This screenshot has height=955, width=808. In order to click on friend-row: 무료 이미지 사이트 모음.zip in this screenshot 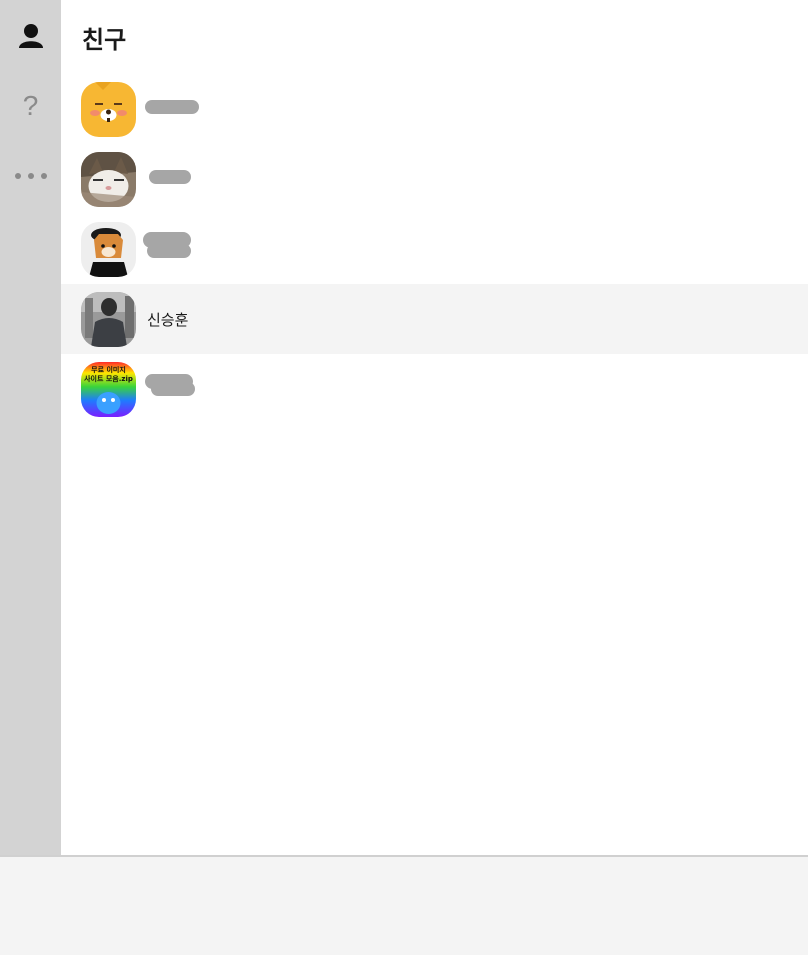, I will do `click(434, 389)`.